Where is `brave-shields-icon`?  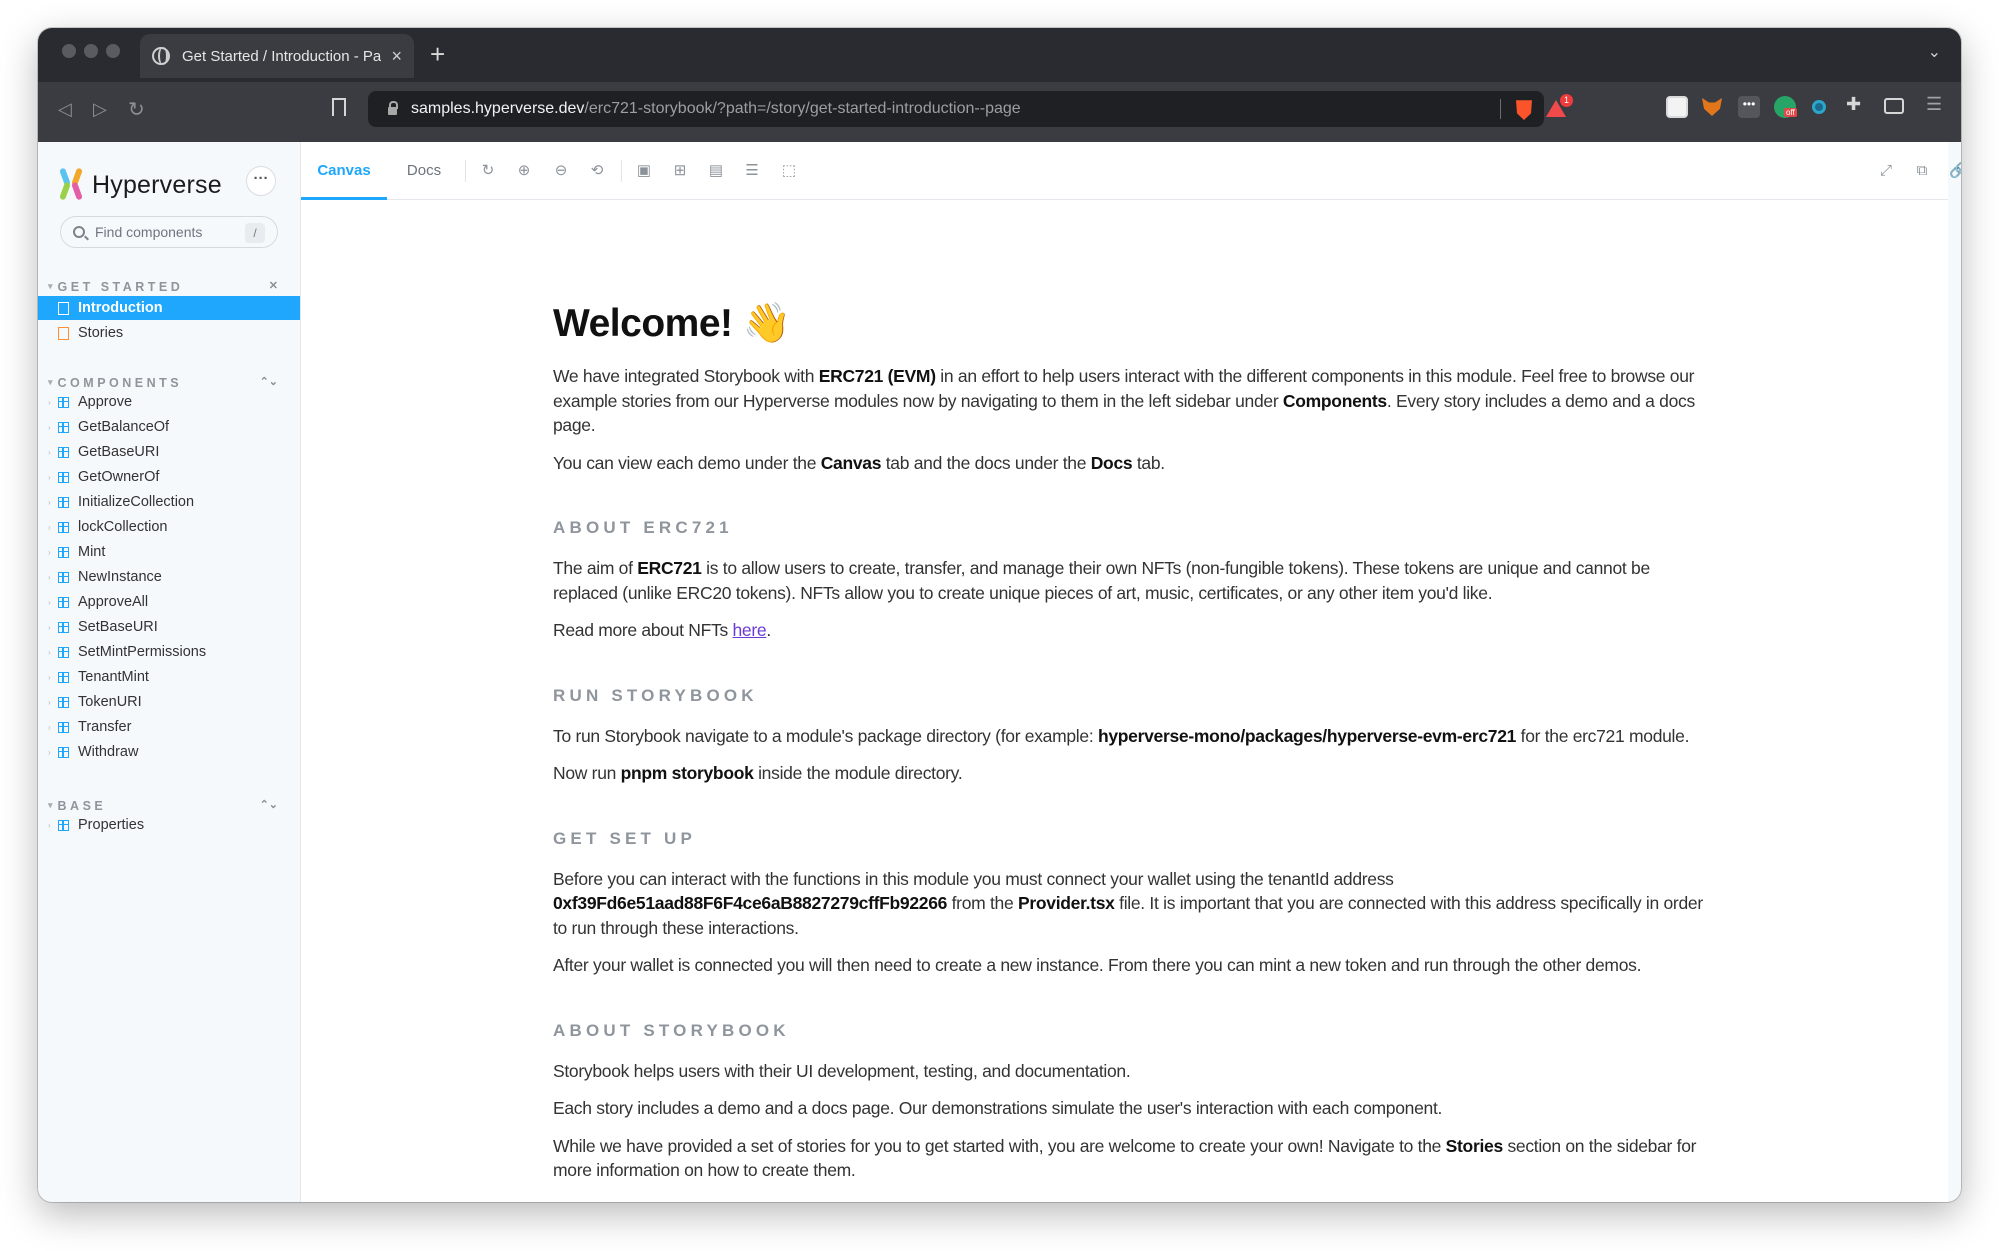 brave-shields-icon is located at coordinates (1524, 110).